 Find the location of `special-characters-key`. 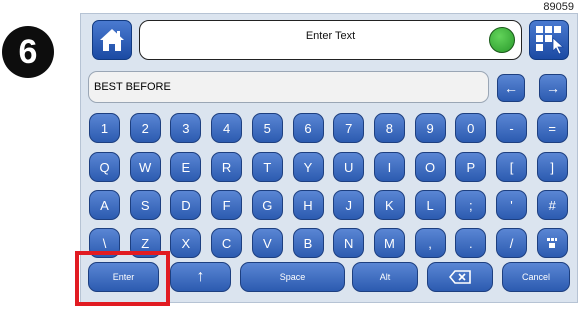

special-characters-key is located at coordinates (552, 243).